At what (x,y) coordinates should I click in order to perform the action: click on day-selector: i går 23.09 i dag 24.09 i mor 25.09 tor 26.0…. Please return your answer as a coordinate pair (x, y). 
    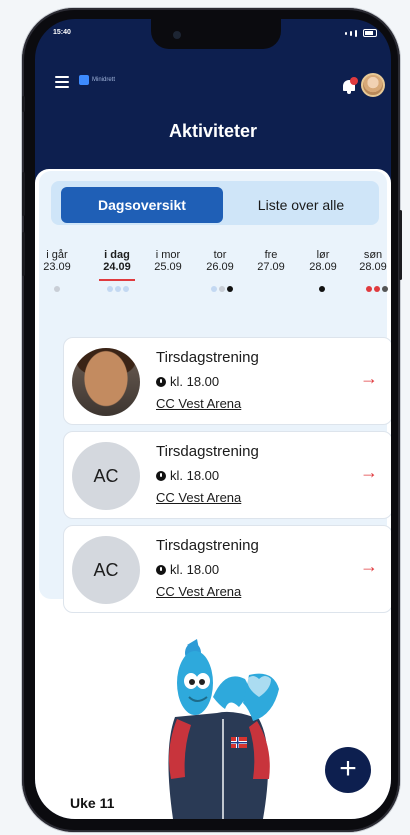
    Looking at the image, I should click on (215, 279).